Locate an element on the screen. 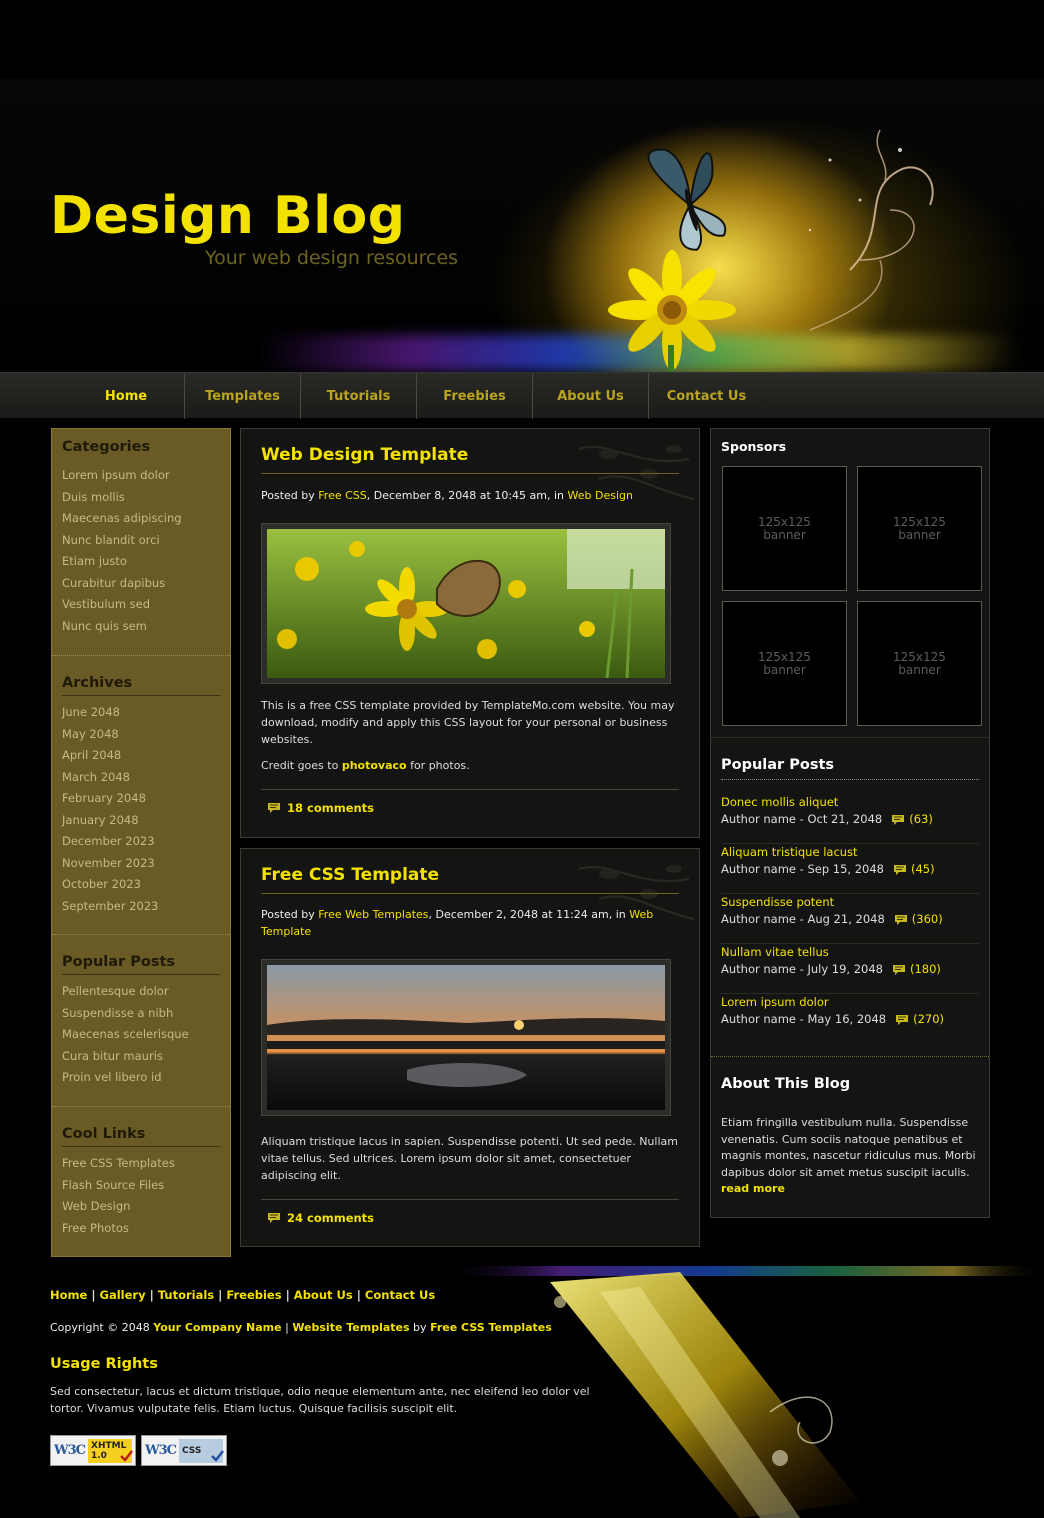 The image size is (1044, 1518). meta-prefix: Posted by is located at coordinates (290, 914).